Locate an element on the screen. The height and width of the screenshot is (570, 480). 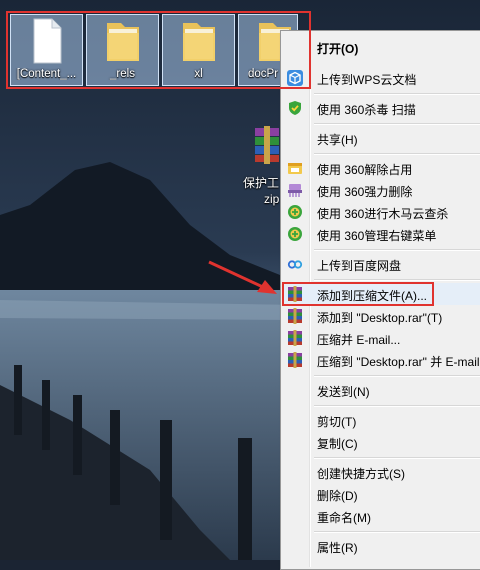
360-shred-icon is located at coordinates (295, 190).